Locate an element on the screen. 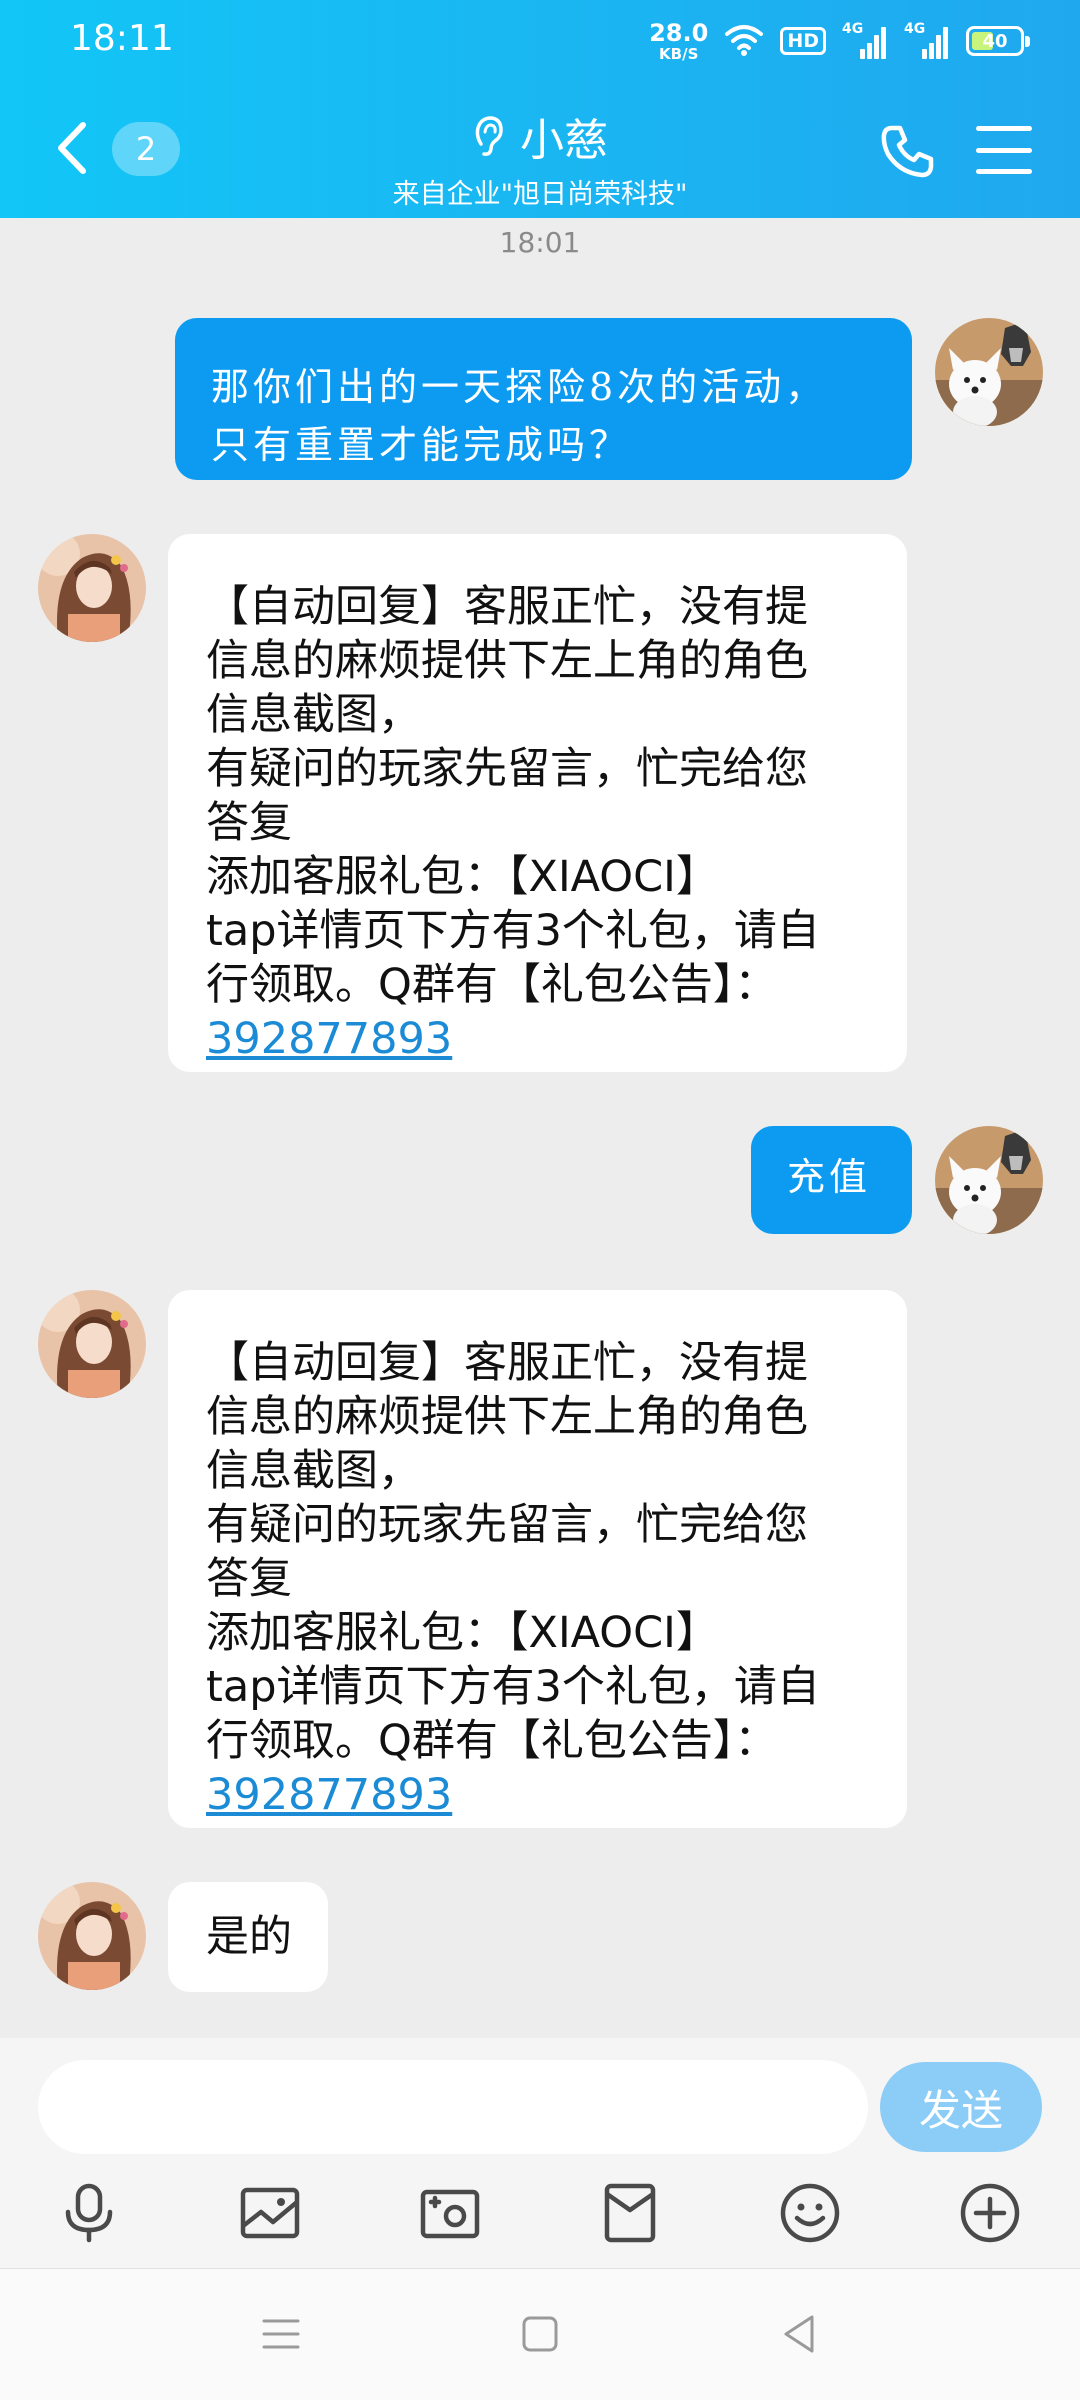 The height and width of the screenshot is (2400, 1080). back-icon is located at coordinates (799, 2334).